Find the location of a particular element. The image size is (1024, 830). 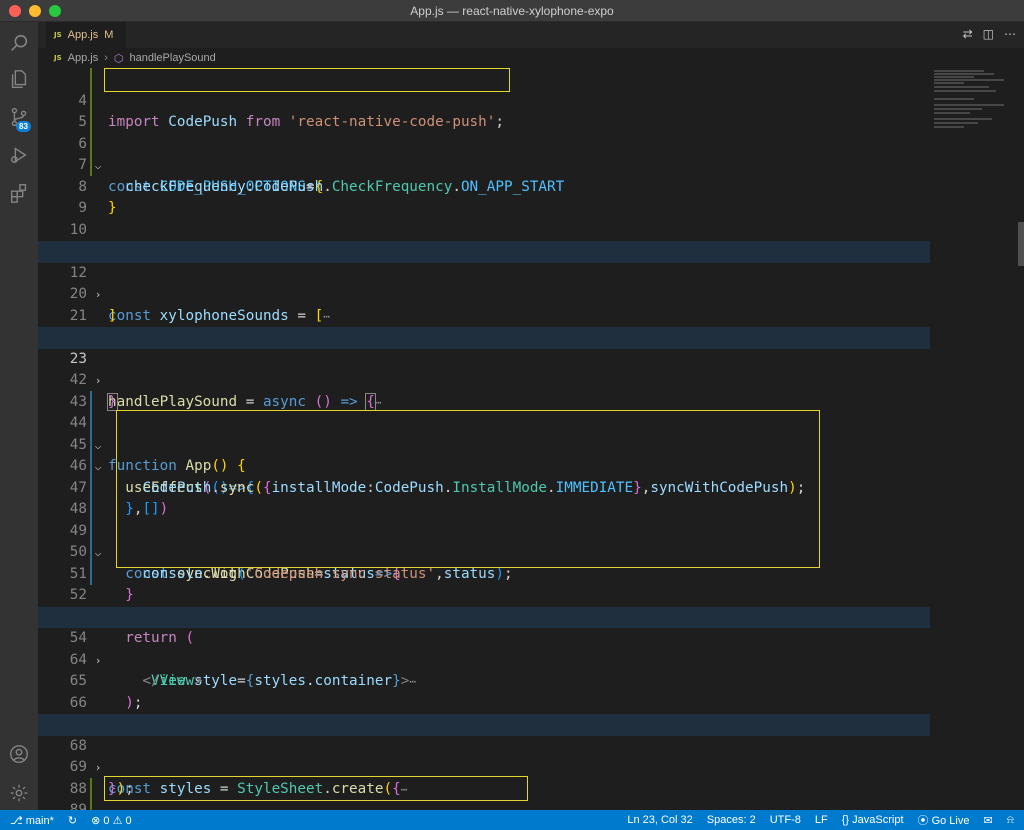

run-debug-icon is located at coordinates (19, 155).